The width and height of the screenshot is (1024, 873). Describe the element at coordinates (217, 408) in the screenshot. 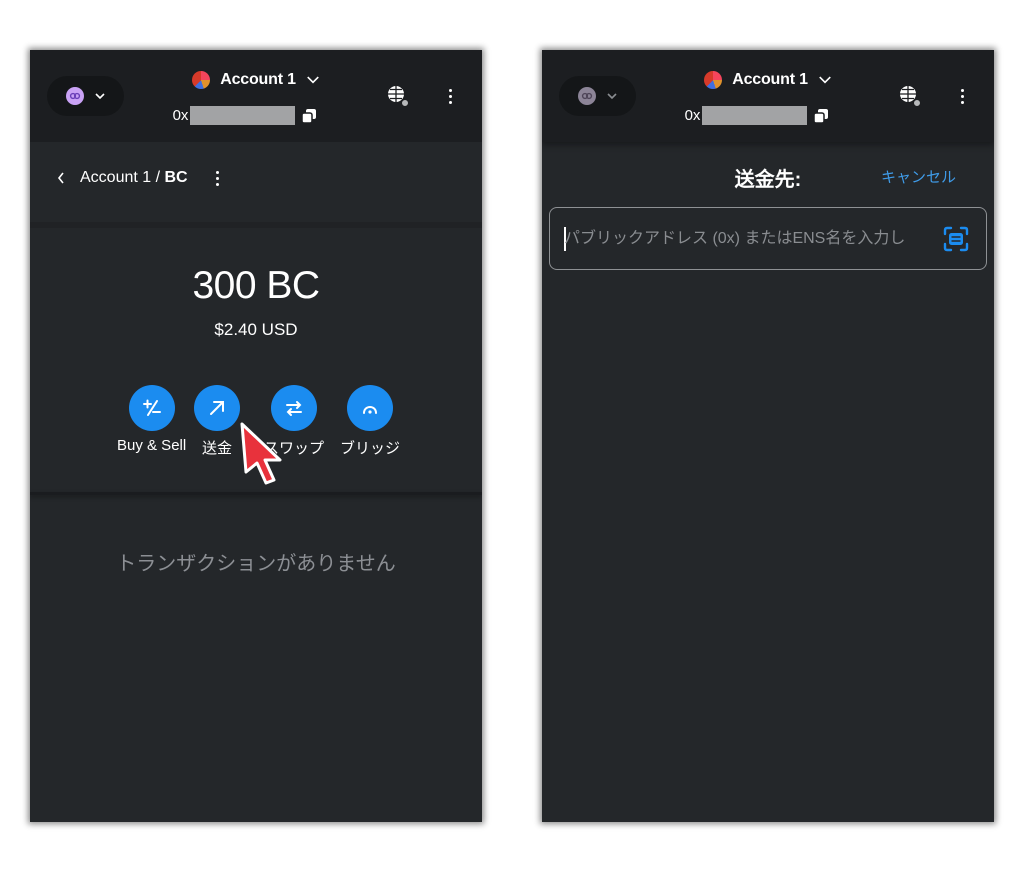

I see `arrow-up-right-icon` at that location.